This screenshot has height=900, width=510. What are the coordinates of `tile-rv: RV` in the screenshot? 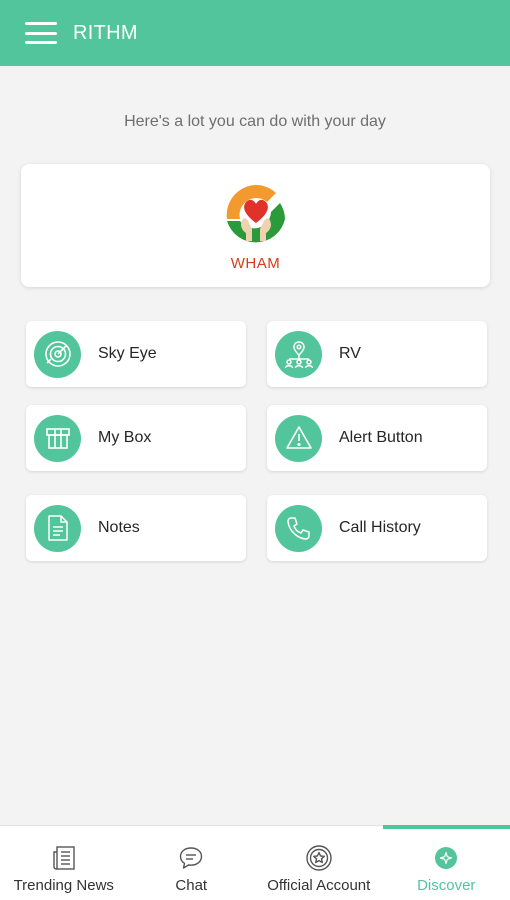 It's located at (377, 354).